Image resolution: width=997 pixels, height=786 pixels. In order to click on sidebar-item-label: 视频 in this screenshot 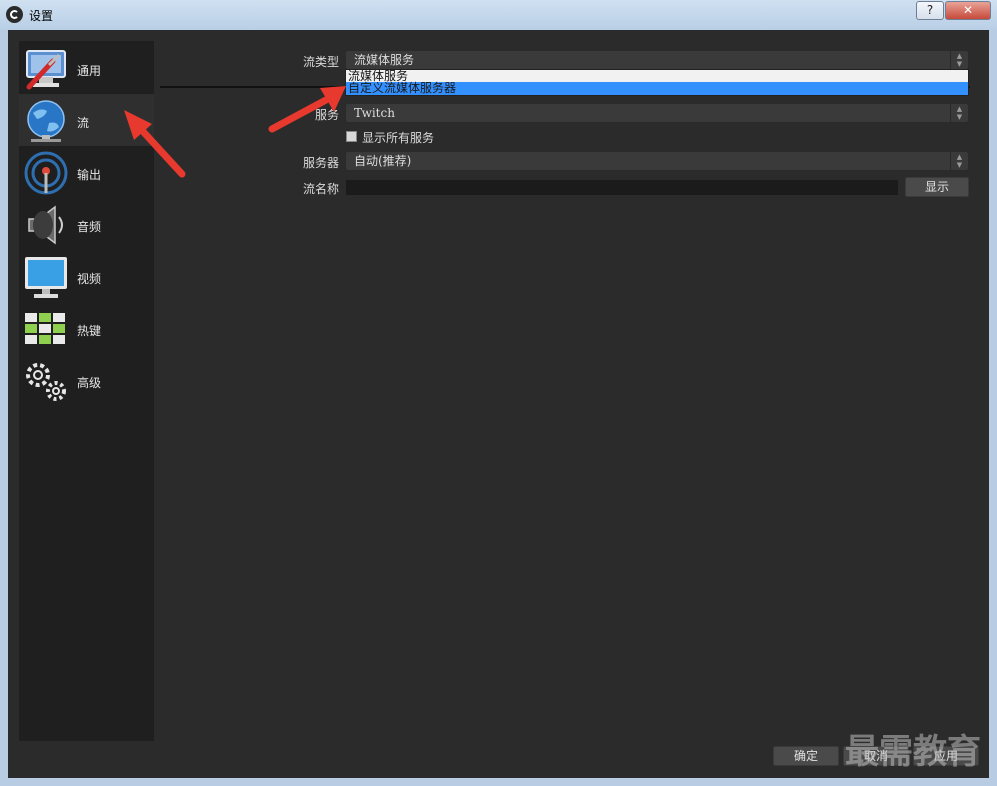, I will do `click(89, 279)`.